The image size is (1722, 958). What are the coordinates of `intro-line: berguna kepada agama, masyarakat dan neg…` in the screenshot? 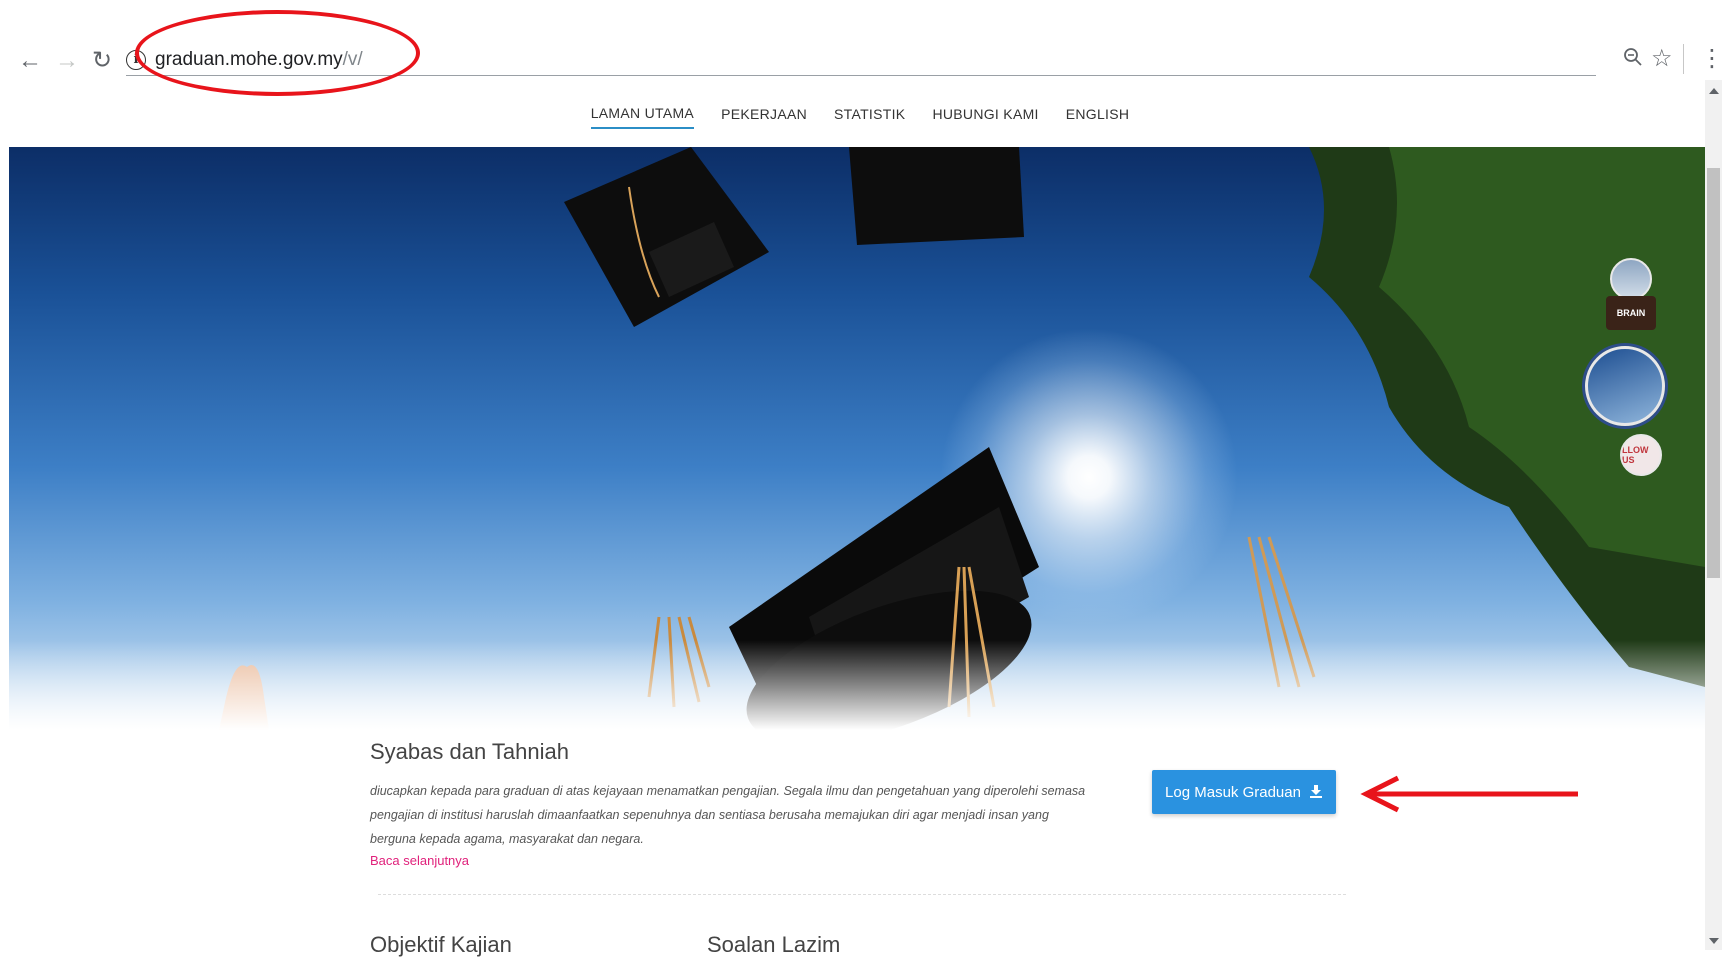 It's located at (507, 839).